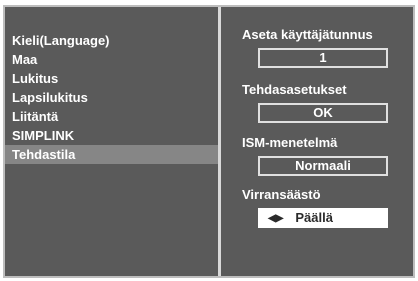  Describe the element at coordinates (111, 154) in the screenshot. I see `menu-item-factory-mode: Tehdastila` at that location.